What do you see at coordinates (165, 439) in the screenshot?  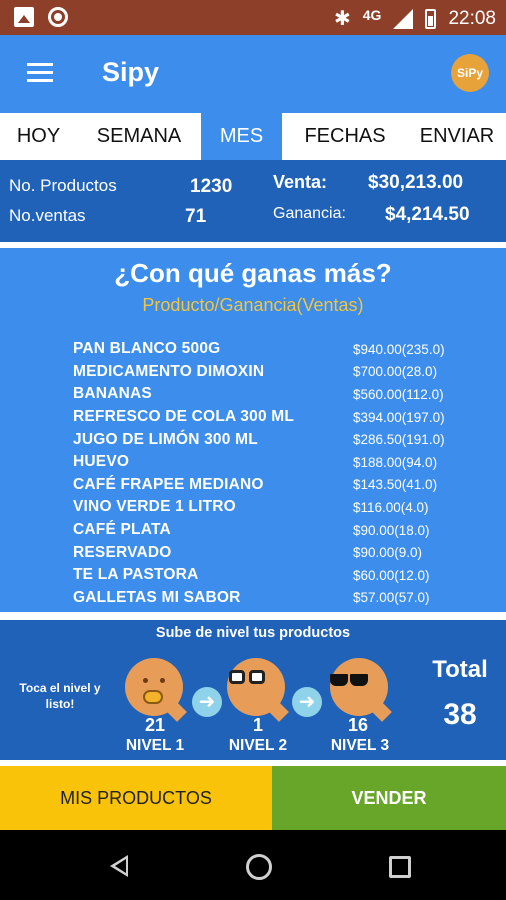 I see `ranking-product-name: JUGO DE LIMÓN 300 ML` at bounding box center [165, 439].